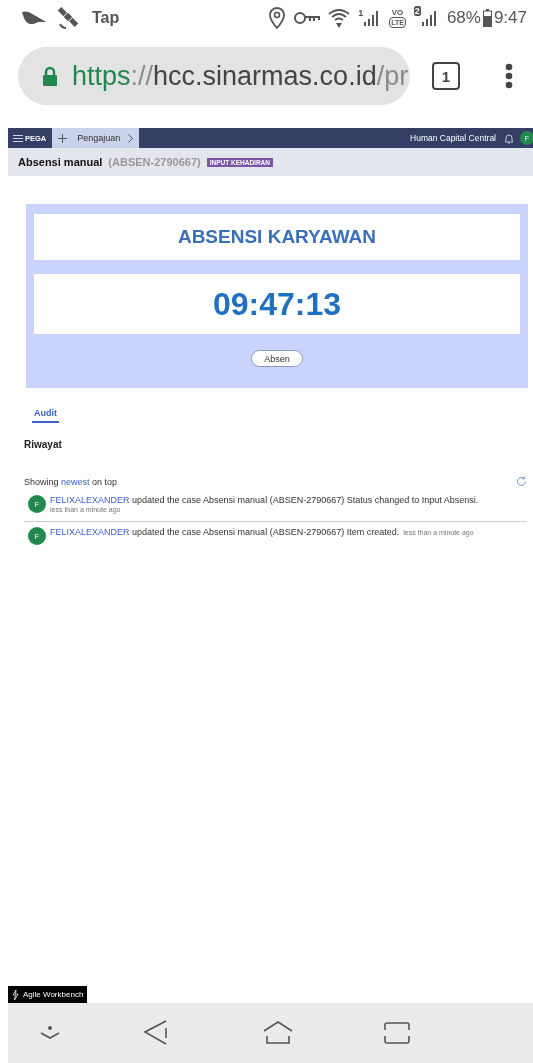  What do you see at coordinates (277, 18) in the screenshot?
I see `location-pin-icon` at bounding box center [277, 18].